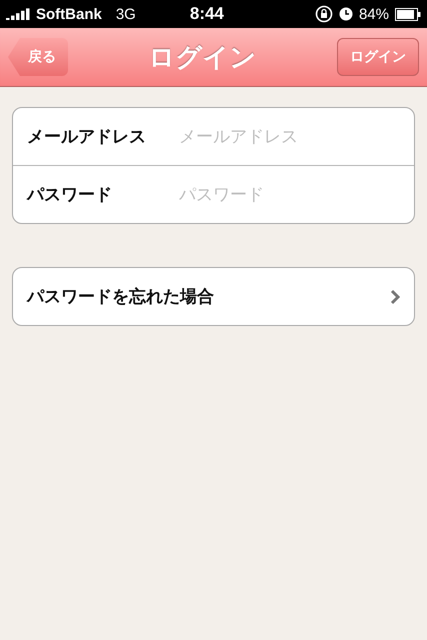 The image size is (427, 640). Describe the element at coordinates (202, 58) in the screenshot. I see `screen-title: ログイン` at that location.